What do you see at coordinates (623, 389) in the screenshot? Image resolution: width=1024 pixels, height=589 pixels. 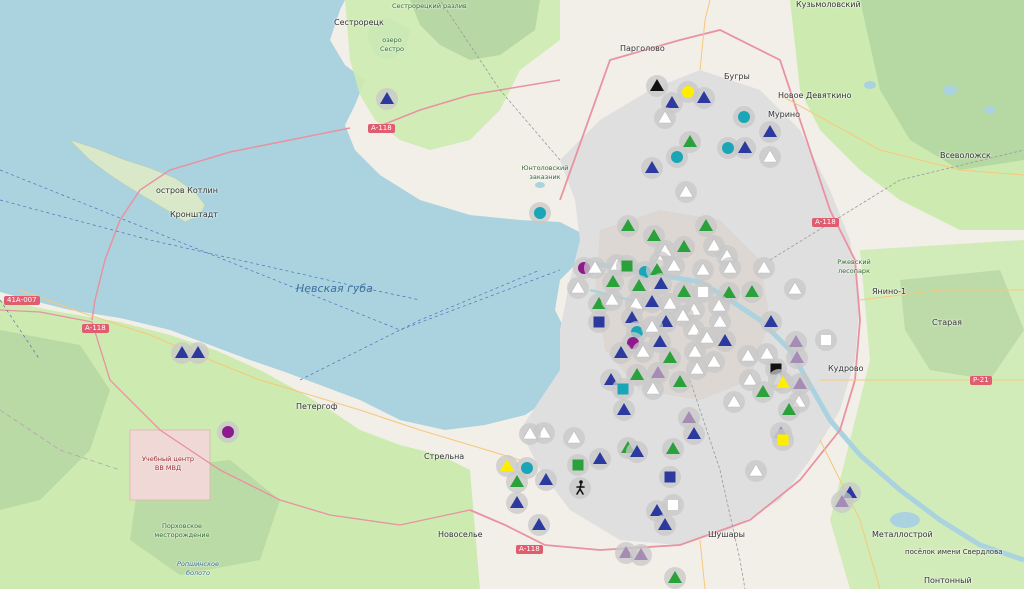 I see `map-marker-teal-square-icon` at bounding box center [623, 389].